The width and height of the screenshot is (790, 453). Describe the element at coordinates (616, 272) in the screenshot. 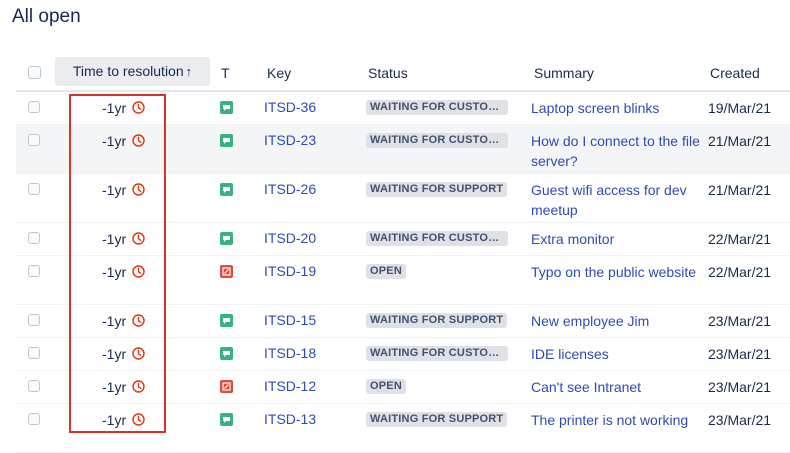

I see `summary-link: Typo on the public website` at that location.